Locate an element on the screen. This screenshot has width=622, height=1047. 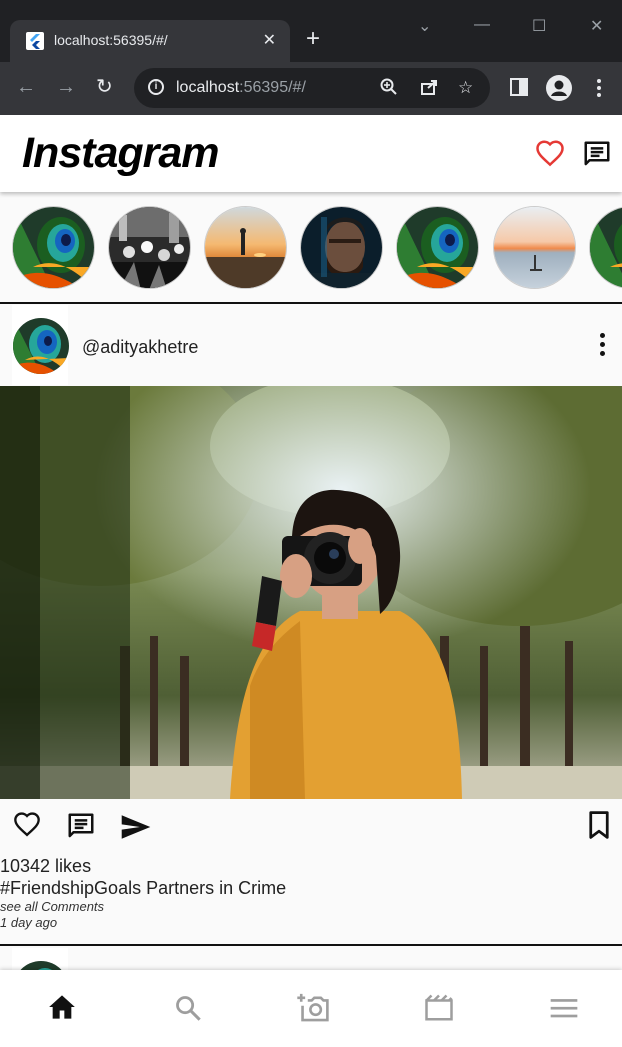
story-avatar-sea-sunset is located at coordinates (534, 247).